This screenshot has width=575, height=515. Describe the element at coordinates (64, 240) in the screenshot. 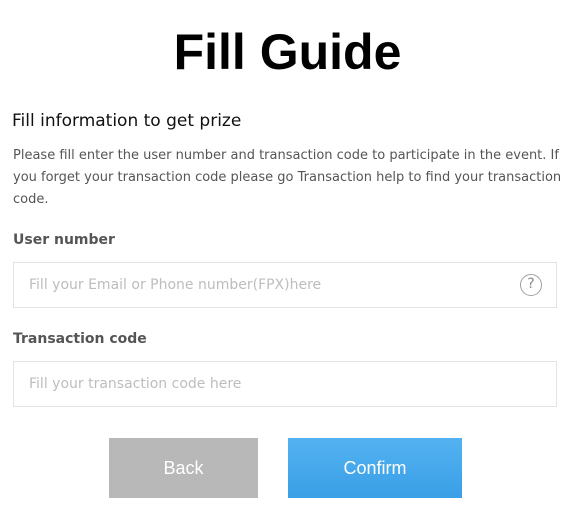

I see `user-number-label: User number` at that location.